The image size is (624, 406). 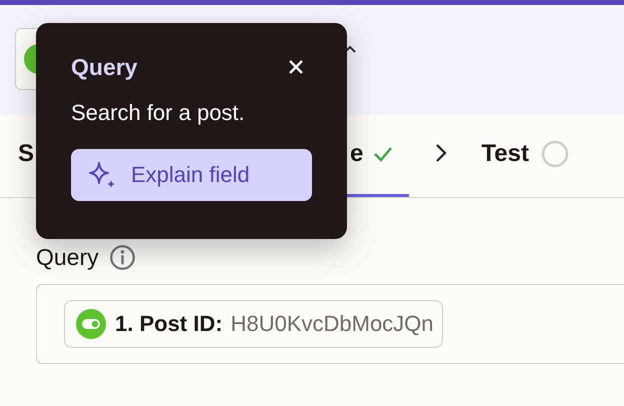 I want to click on popover-text: Search for a post., so click(x=158, y=113).